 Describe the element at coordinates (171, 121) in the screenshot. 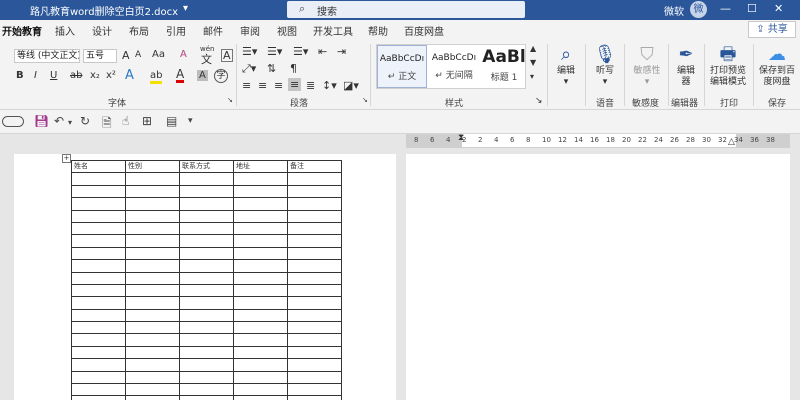

I see `text-box-icon: ▤` at that location.